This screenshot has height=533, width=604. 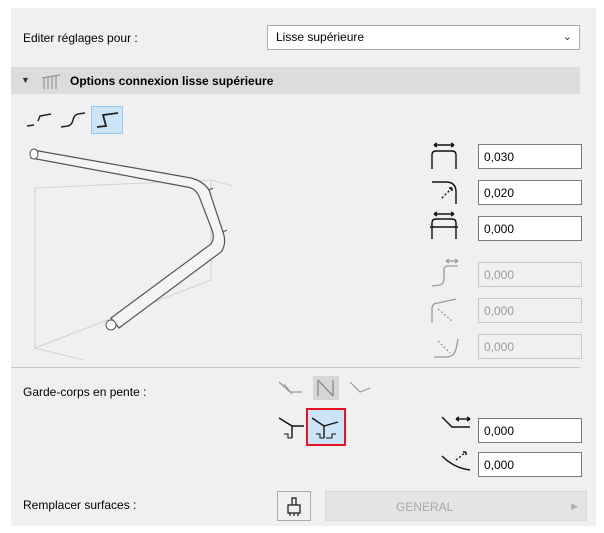 What do you see at coordinates (530, 228) in the screenshot?
I see `vertical-offset-field: 0,000` at bounding box center [530, 228].